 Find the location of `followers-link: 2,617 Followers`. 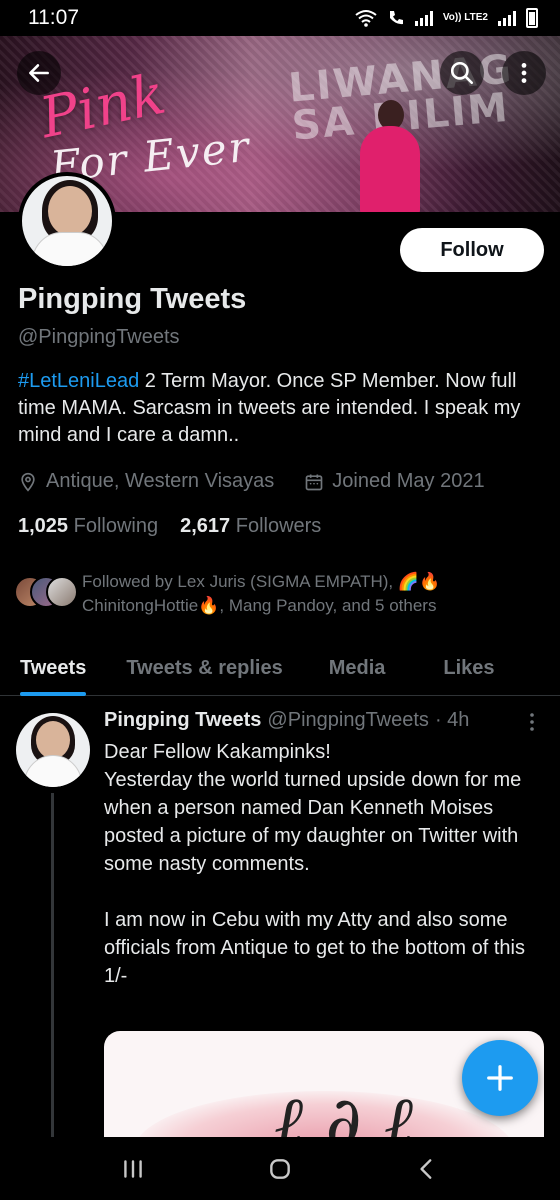

followers-link: 2,617 Followers is located at coordinates (250, 526).